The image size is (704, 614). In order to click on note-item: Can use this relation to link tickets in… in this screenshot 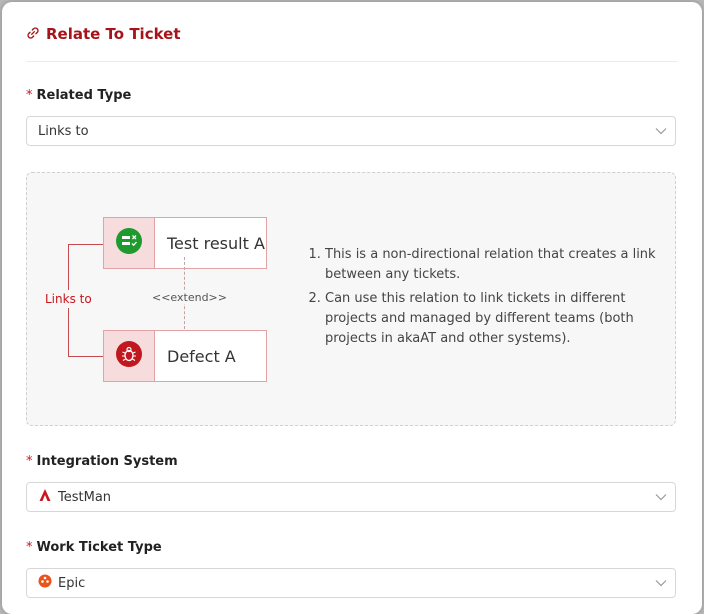, I will do `click(500, 319)`.